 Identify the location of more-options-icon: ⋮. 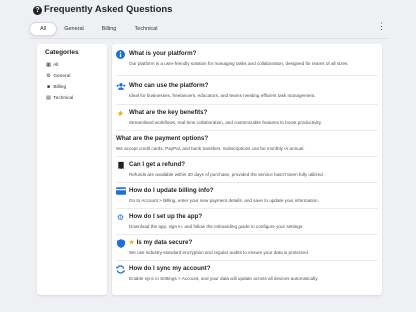
(381, 29).